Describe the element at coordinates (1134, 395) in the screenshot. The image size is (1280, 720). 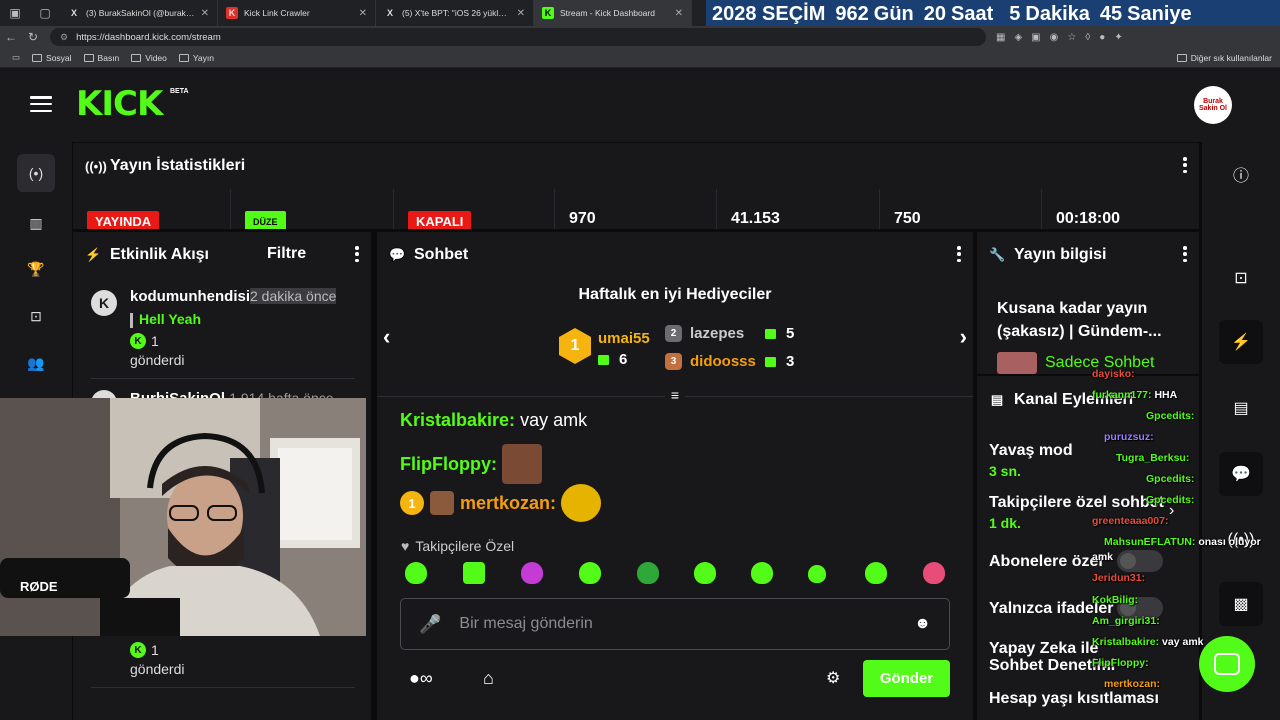
I see `overlay-chat-line: furkann177: HHA` at that location.